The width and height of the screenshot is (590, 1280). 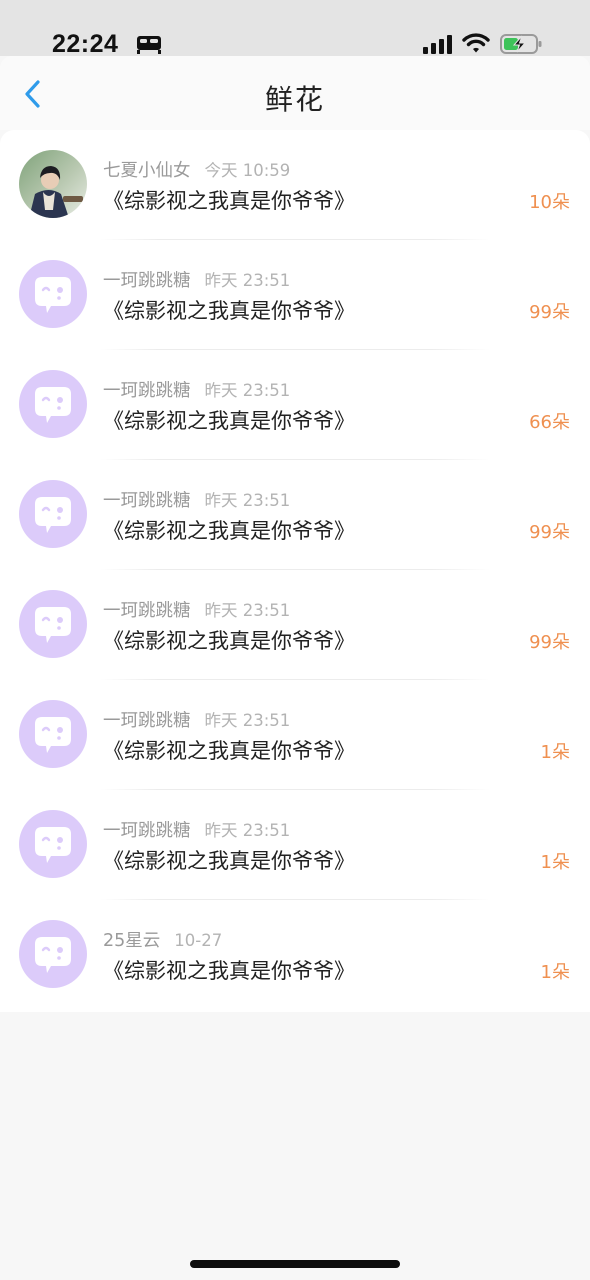 What do you see at coordinates (131, 941) in the screenshot?
I see `username: 25星云` at bounding box center [131, 941].